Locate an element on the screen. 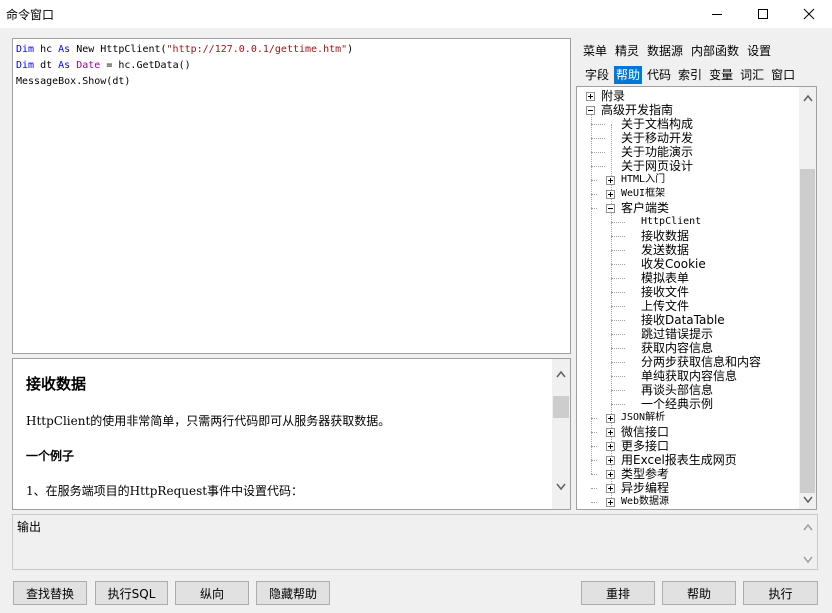  maximize-icon is located at coordinates (763, 14).